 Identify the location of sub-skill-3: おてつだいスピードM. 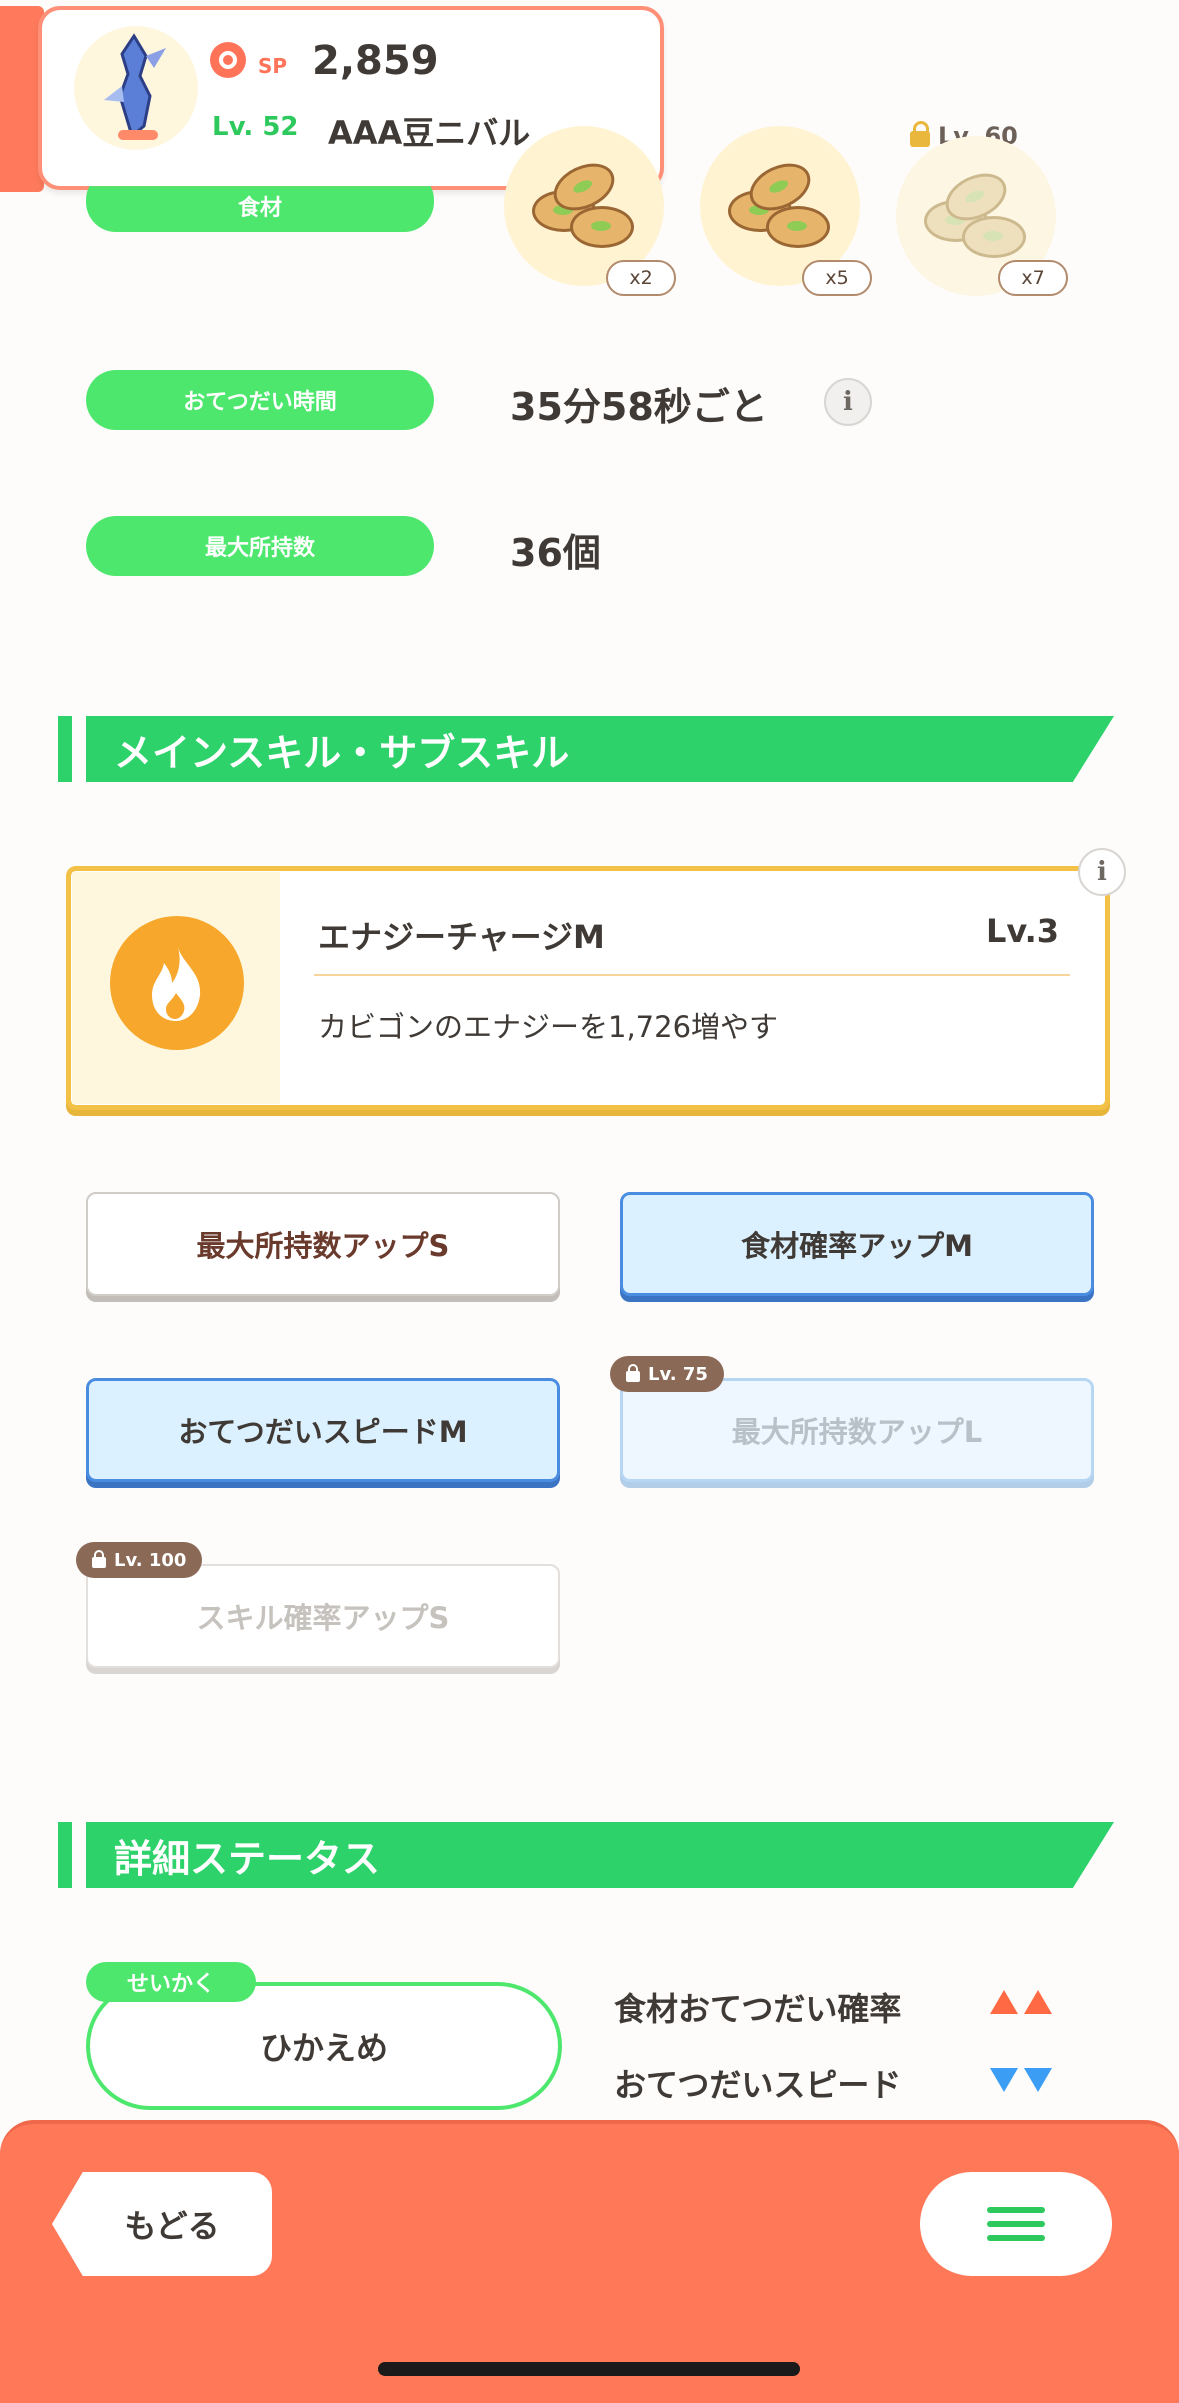
(323, 1430).